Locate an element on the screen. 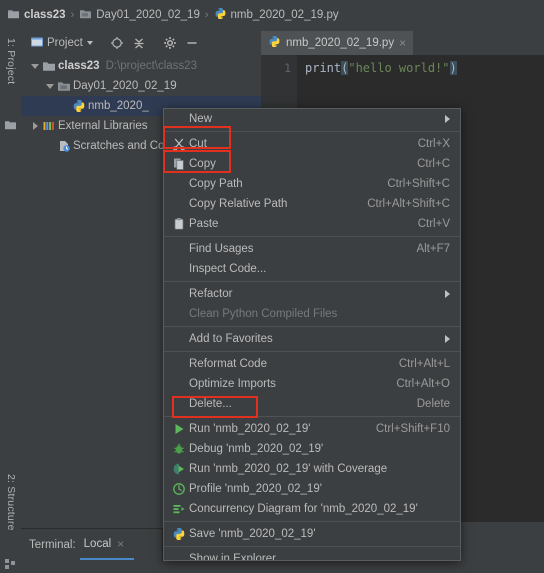 The height and width of the screenshot is (573, 544). menu-item-label: Run 'nmb_2020_02_19' with Coverage is located at coordinates (288, 469).